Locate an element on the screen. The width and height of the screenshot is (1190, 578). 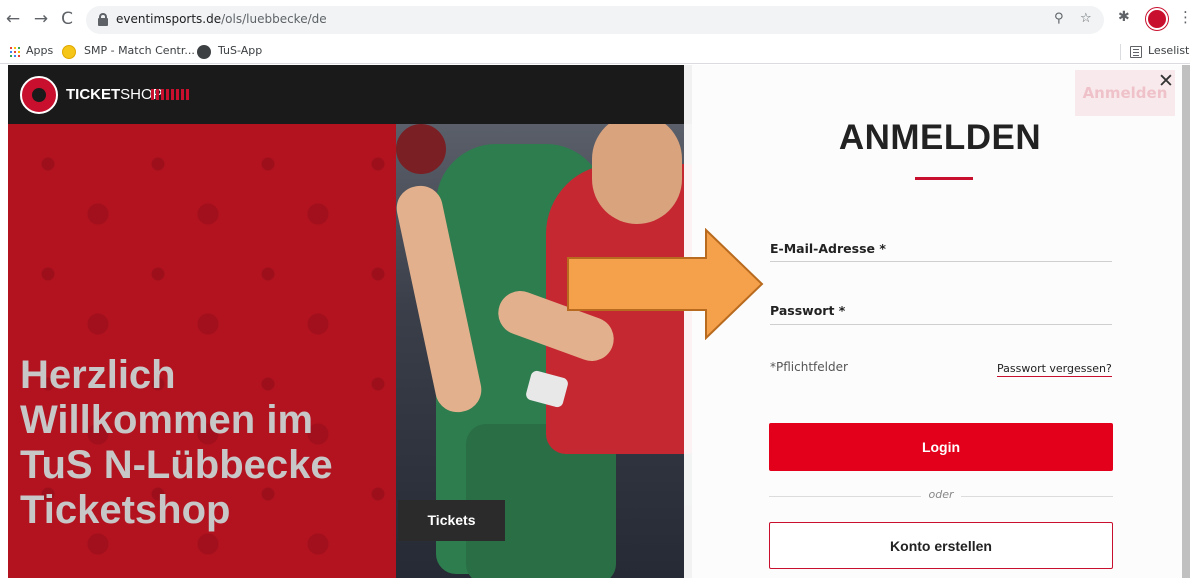
ticketshop-logo-text: TICKETSHOP is located at coordinates (114, 94).